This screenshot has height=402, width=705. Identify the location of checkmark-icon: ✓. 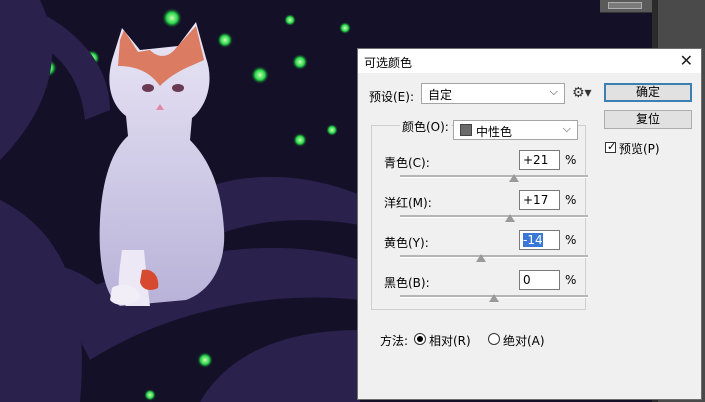
(612, 146).